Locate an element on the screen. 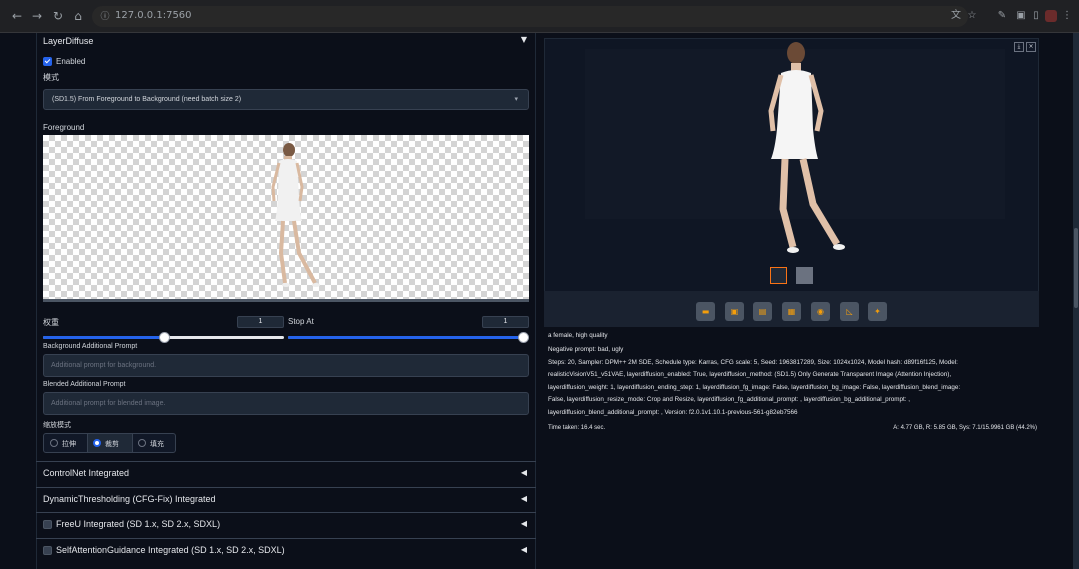 This screenshot has width=1079, height=569. layerdiffuse-title: LayerDiffuse is located at coordinates (68, 41).